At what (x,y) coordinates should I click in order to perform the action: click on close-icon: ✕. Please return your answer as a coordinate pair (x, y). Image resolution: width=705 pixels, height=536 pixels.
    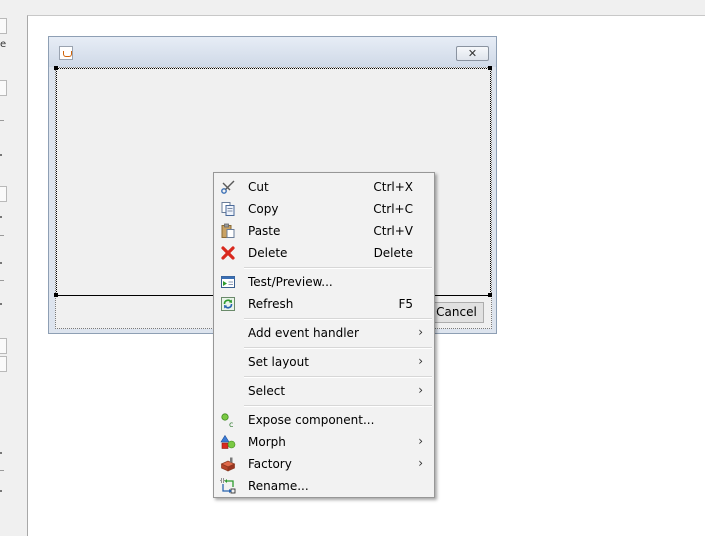
    Looking at the image, I should click on (472, 53).